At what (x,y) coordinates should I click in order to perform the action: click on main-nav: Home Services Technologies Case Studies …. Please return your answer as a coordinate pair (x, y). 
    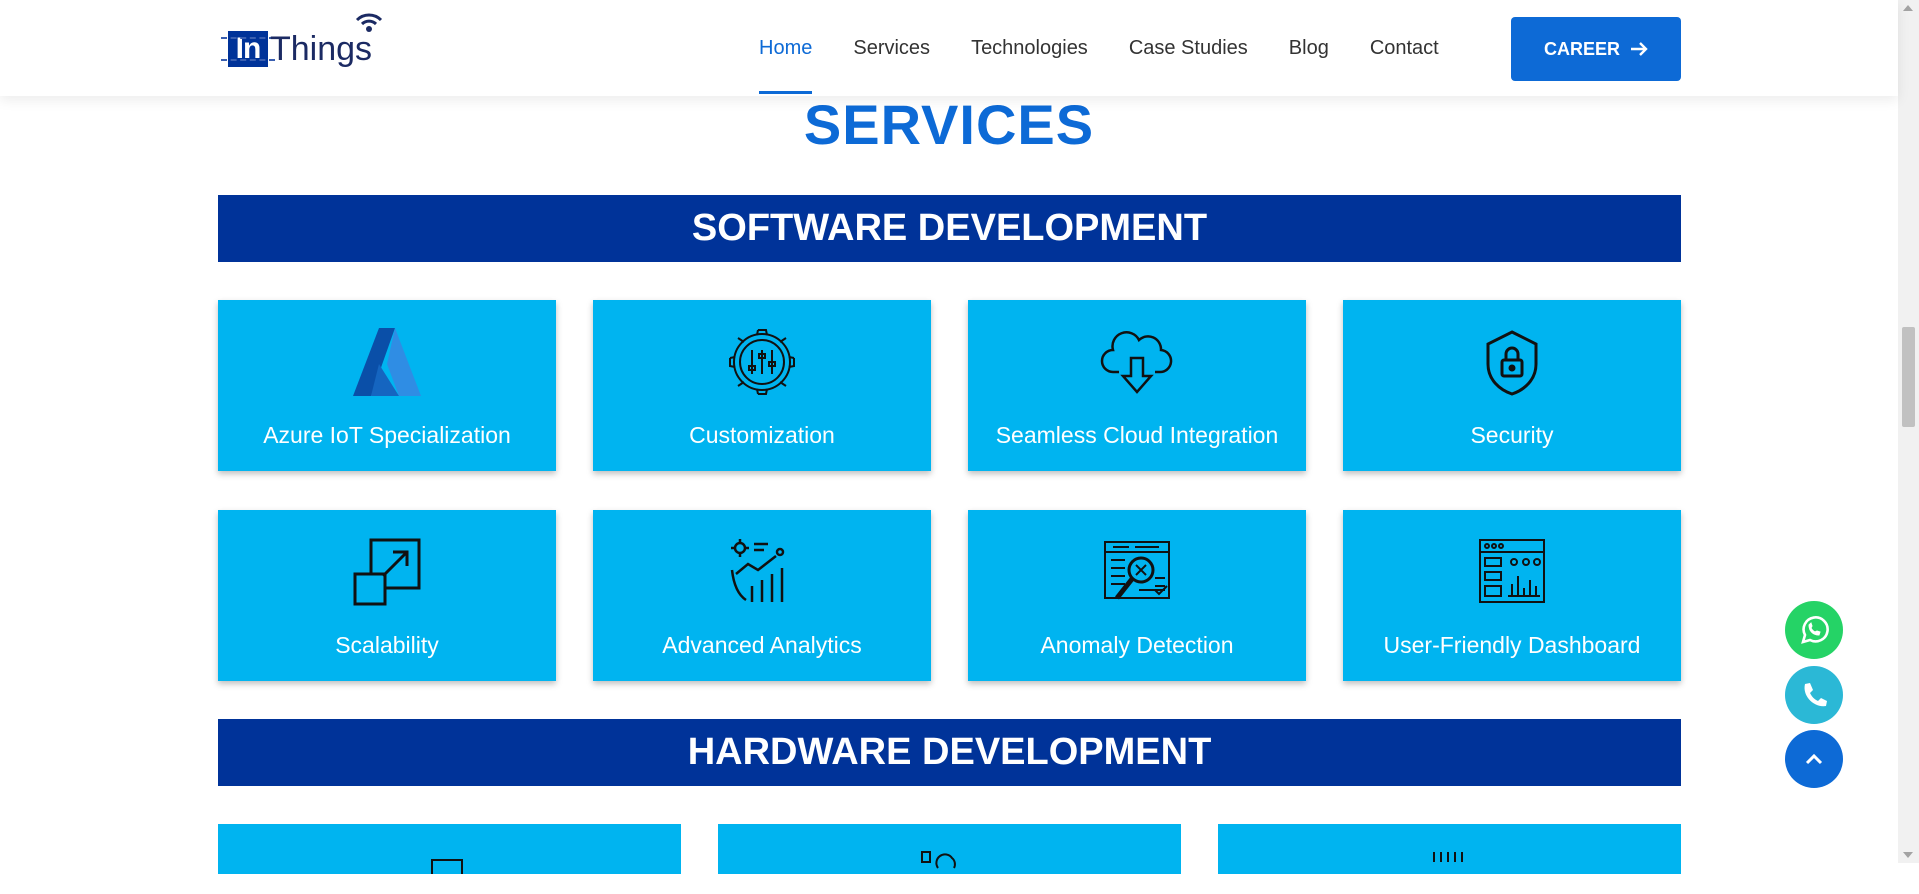
    Looking at the image, I should click on (1119, 48).